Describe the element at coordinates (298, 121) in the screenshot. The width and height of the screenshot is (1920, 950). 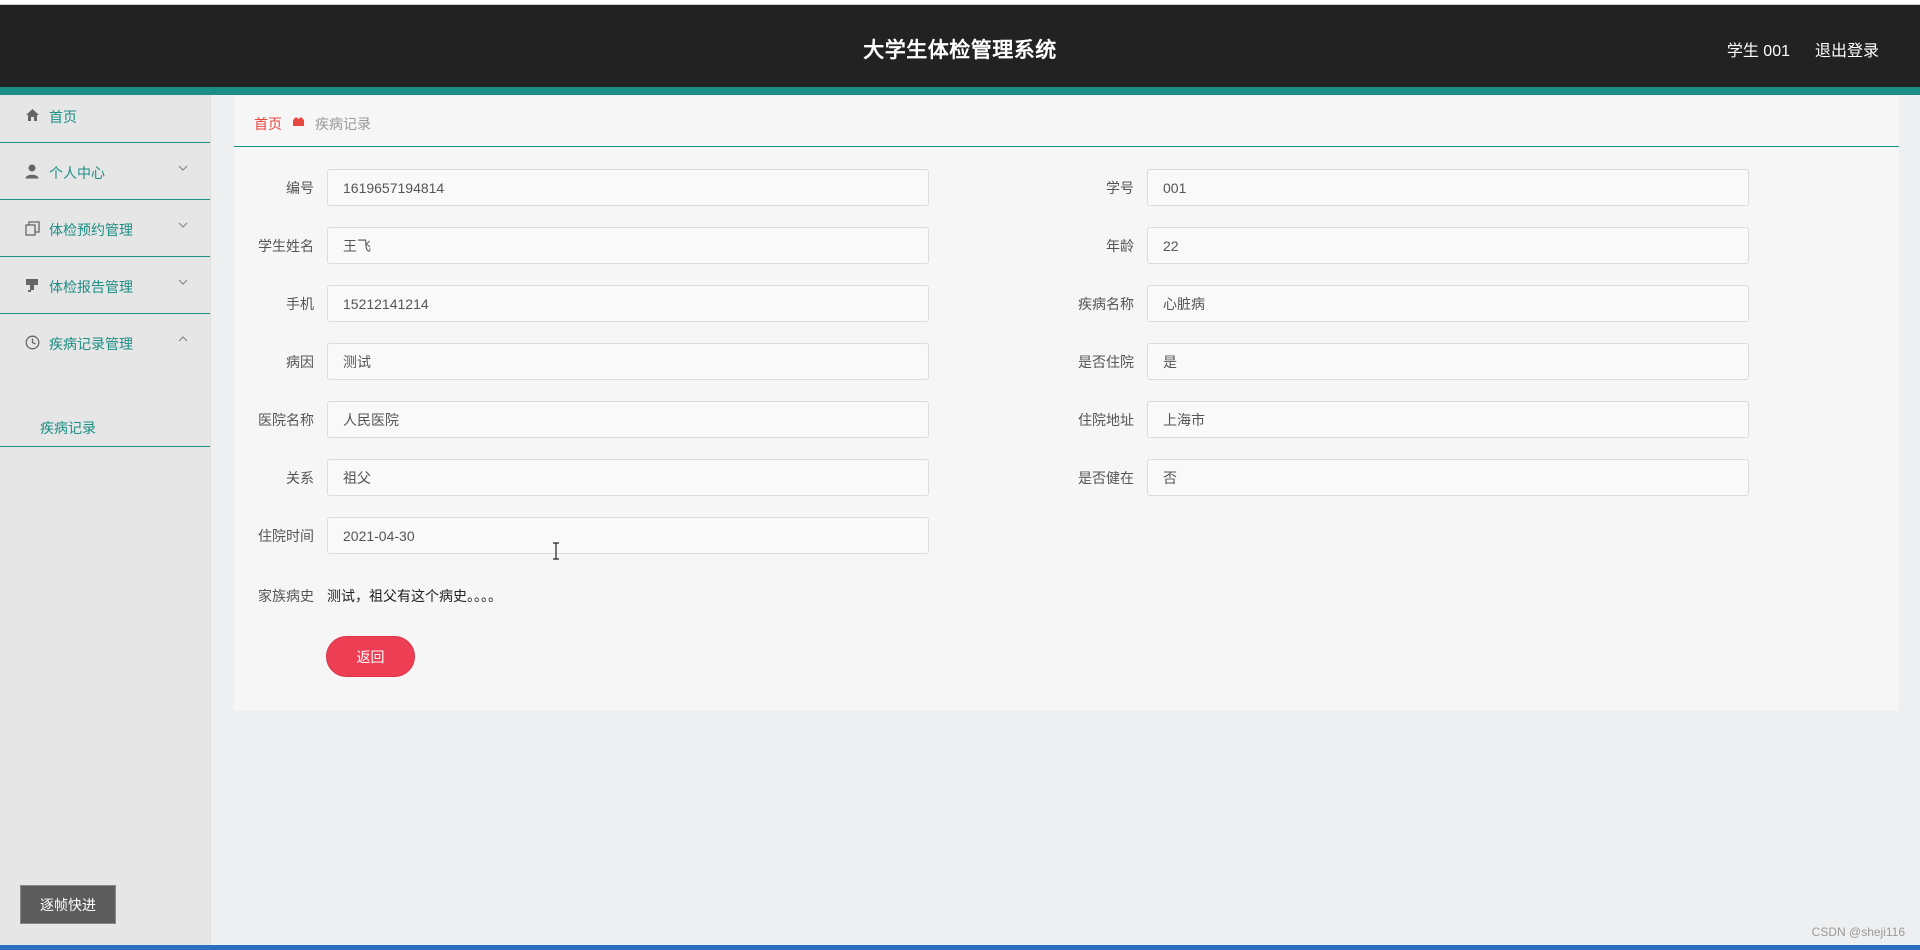
I see `breadcrumb-separator-icon` at that location.